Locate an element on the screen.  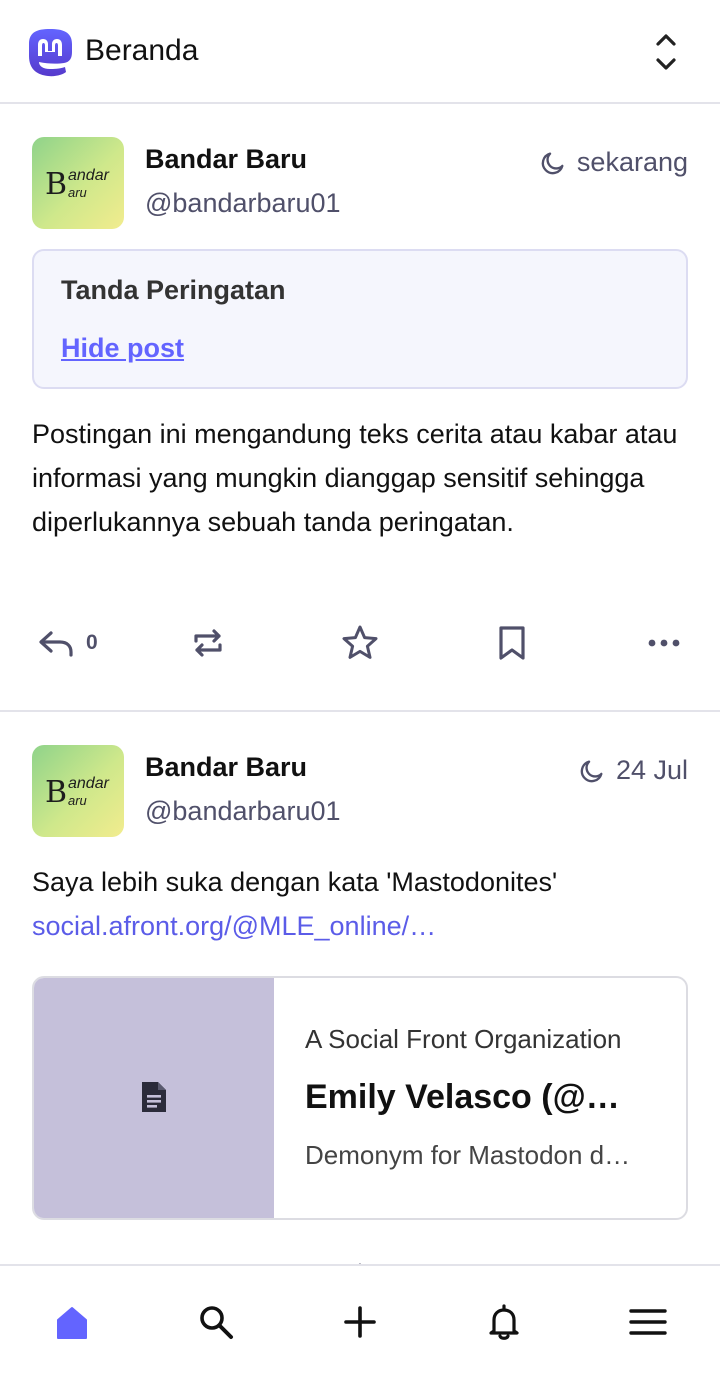
mastodon-logo-icon is located at coordinates (50, 53).